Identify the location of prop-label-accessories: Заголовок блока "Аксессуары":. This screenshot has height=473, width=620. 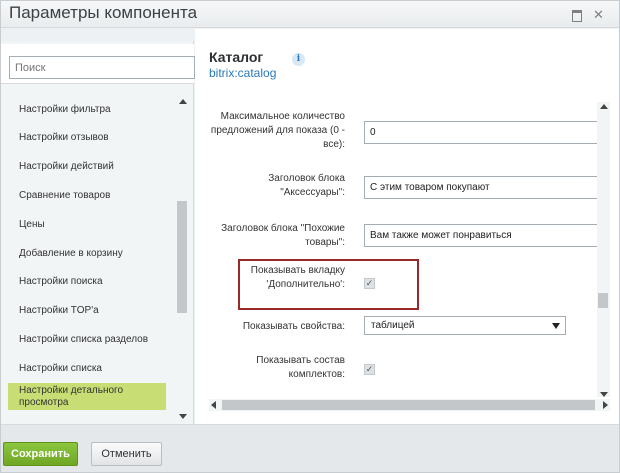
(306, 185).